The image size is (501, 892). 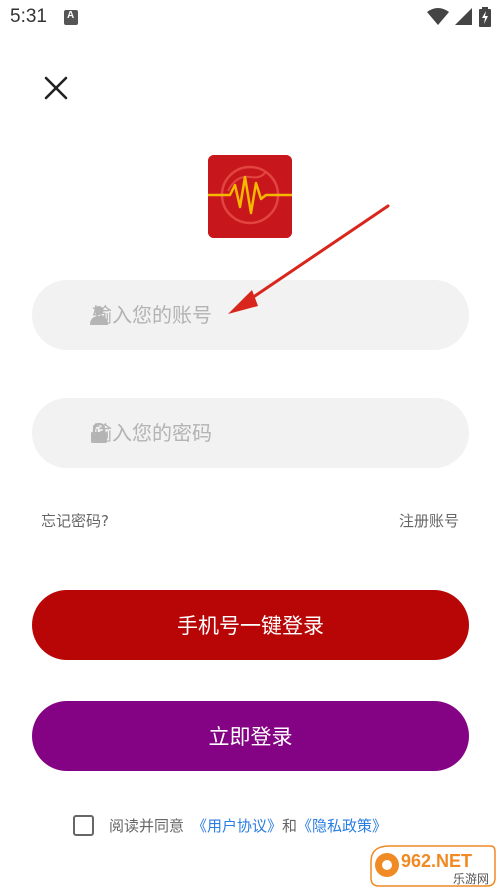 What do you see at coordinates (438, 16) in the screenshot?
I see `wifi-icon` at bounding box center [438, 16].